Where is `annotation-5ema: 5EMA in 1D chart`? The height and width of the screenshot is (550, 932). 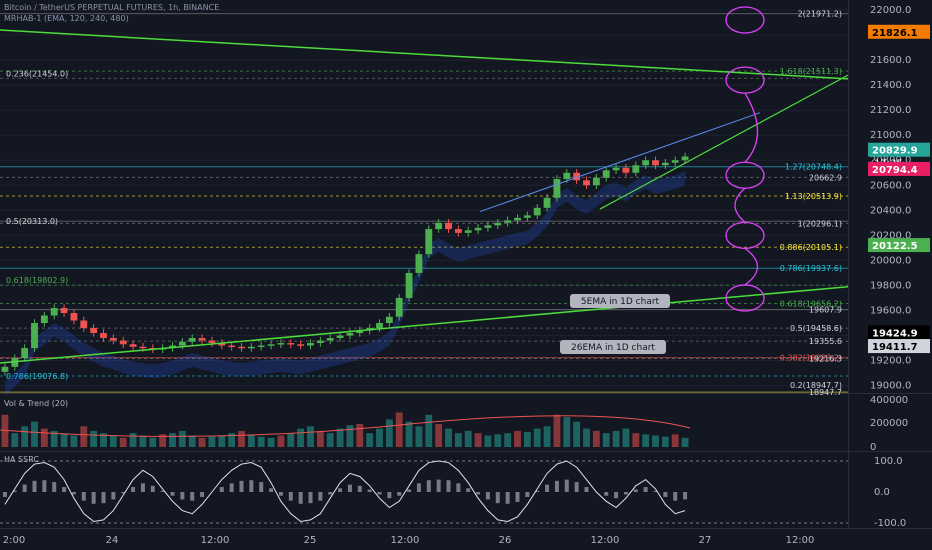 annotation-5ema: 5EMA in 1D chart is located at coordinates (620, 302).